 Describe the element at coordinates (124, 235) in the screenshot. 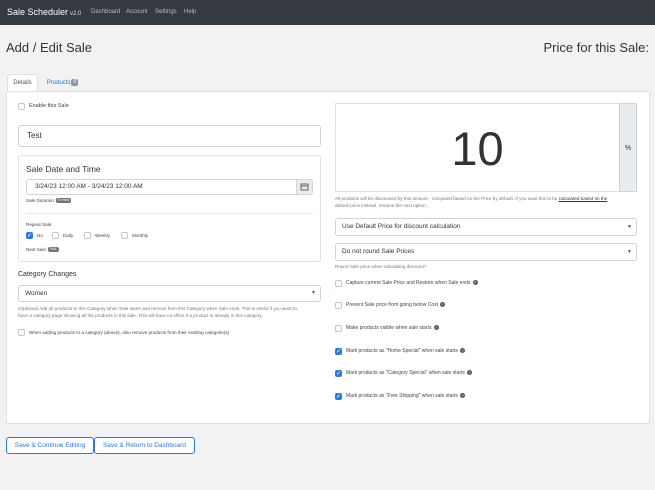

I see `repeat-monthly-checkbox` at that location.